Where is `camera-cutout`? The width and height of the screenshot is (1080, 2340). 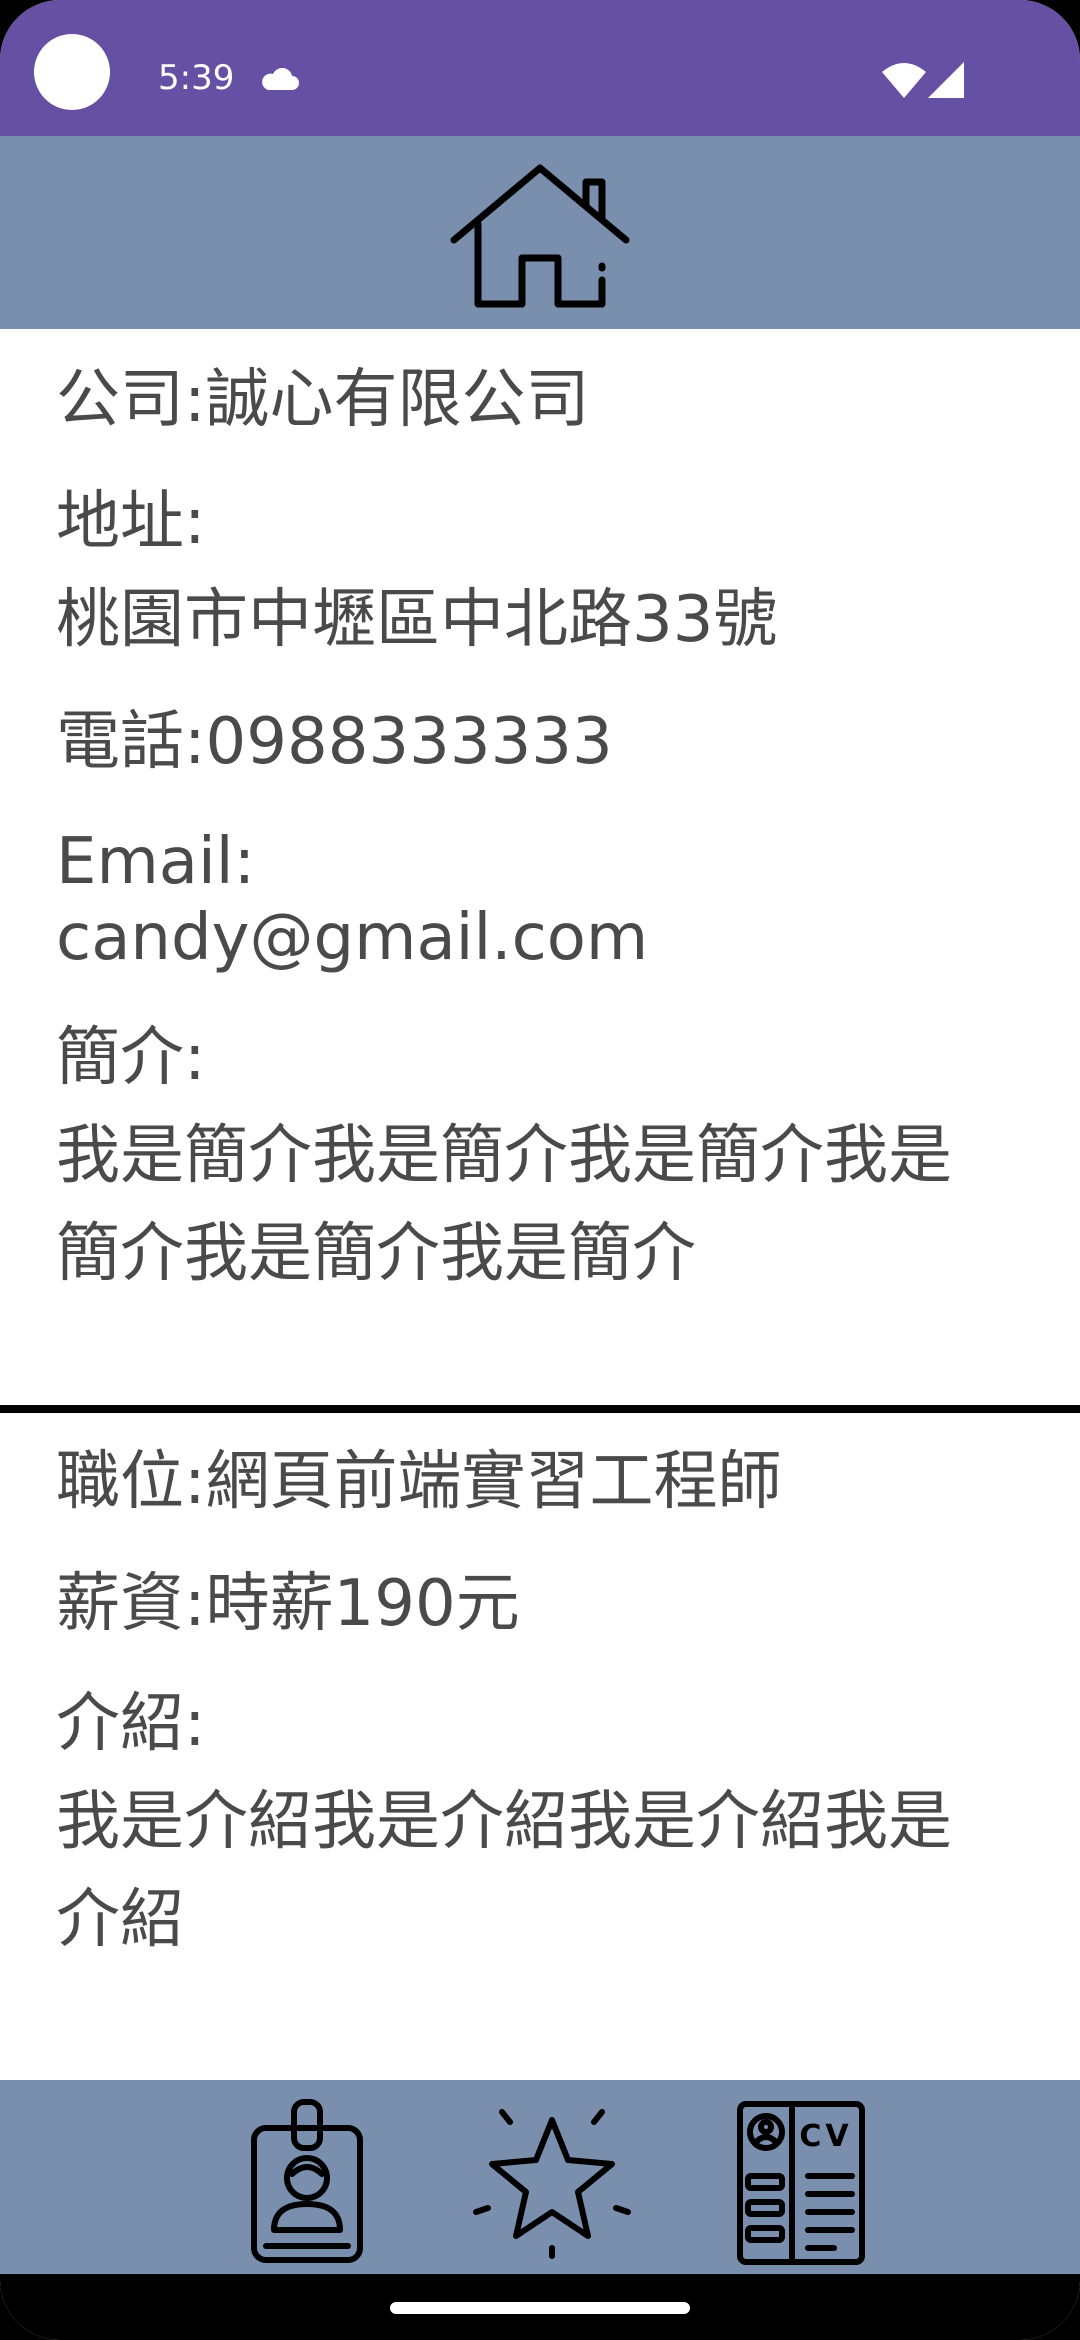
camera-cutout is located at coordinates (72, 72).